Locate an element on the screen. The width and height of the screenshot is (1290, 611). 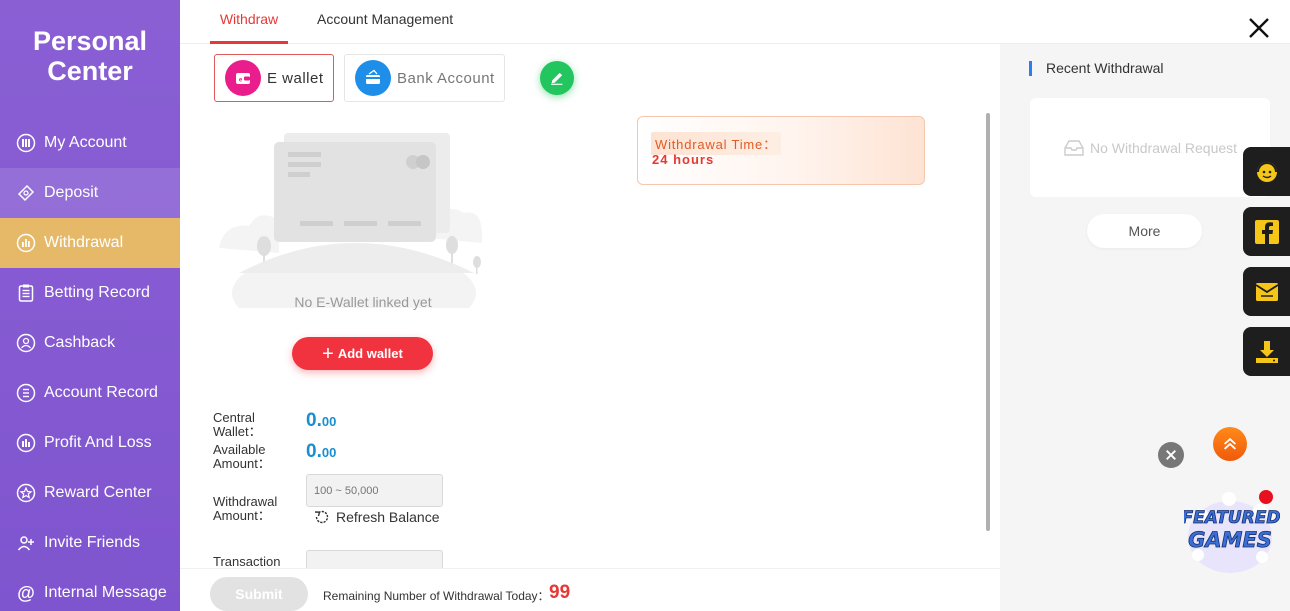
facebook-button is located at coordinates (1266, 231).